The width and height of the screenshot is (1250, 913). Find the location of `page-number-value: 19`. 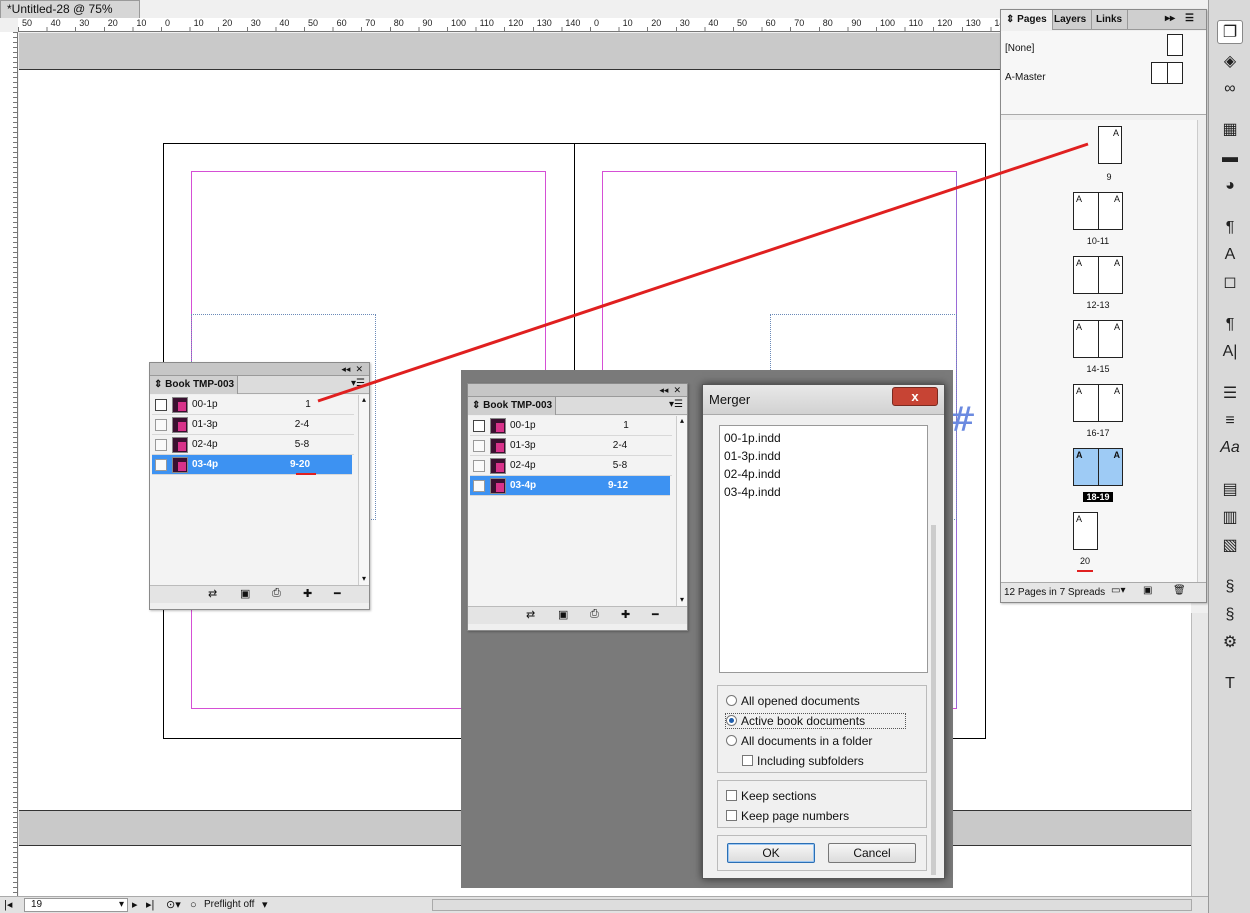

page-number-value: 19 is located at coordinates (37, 904).